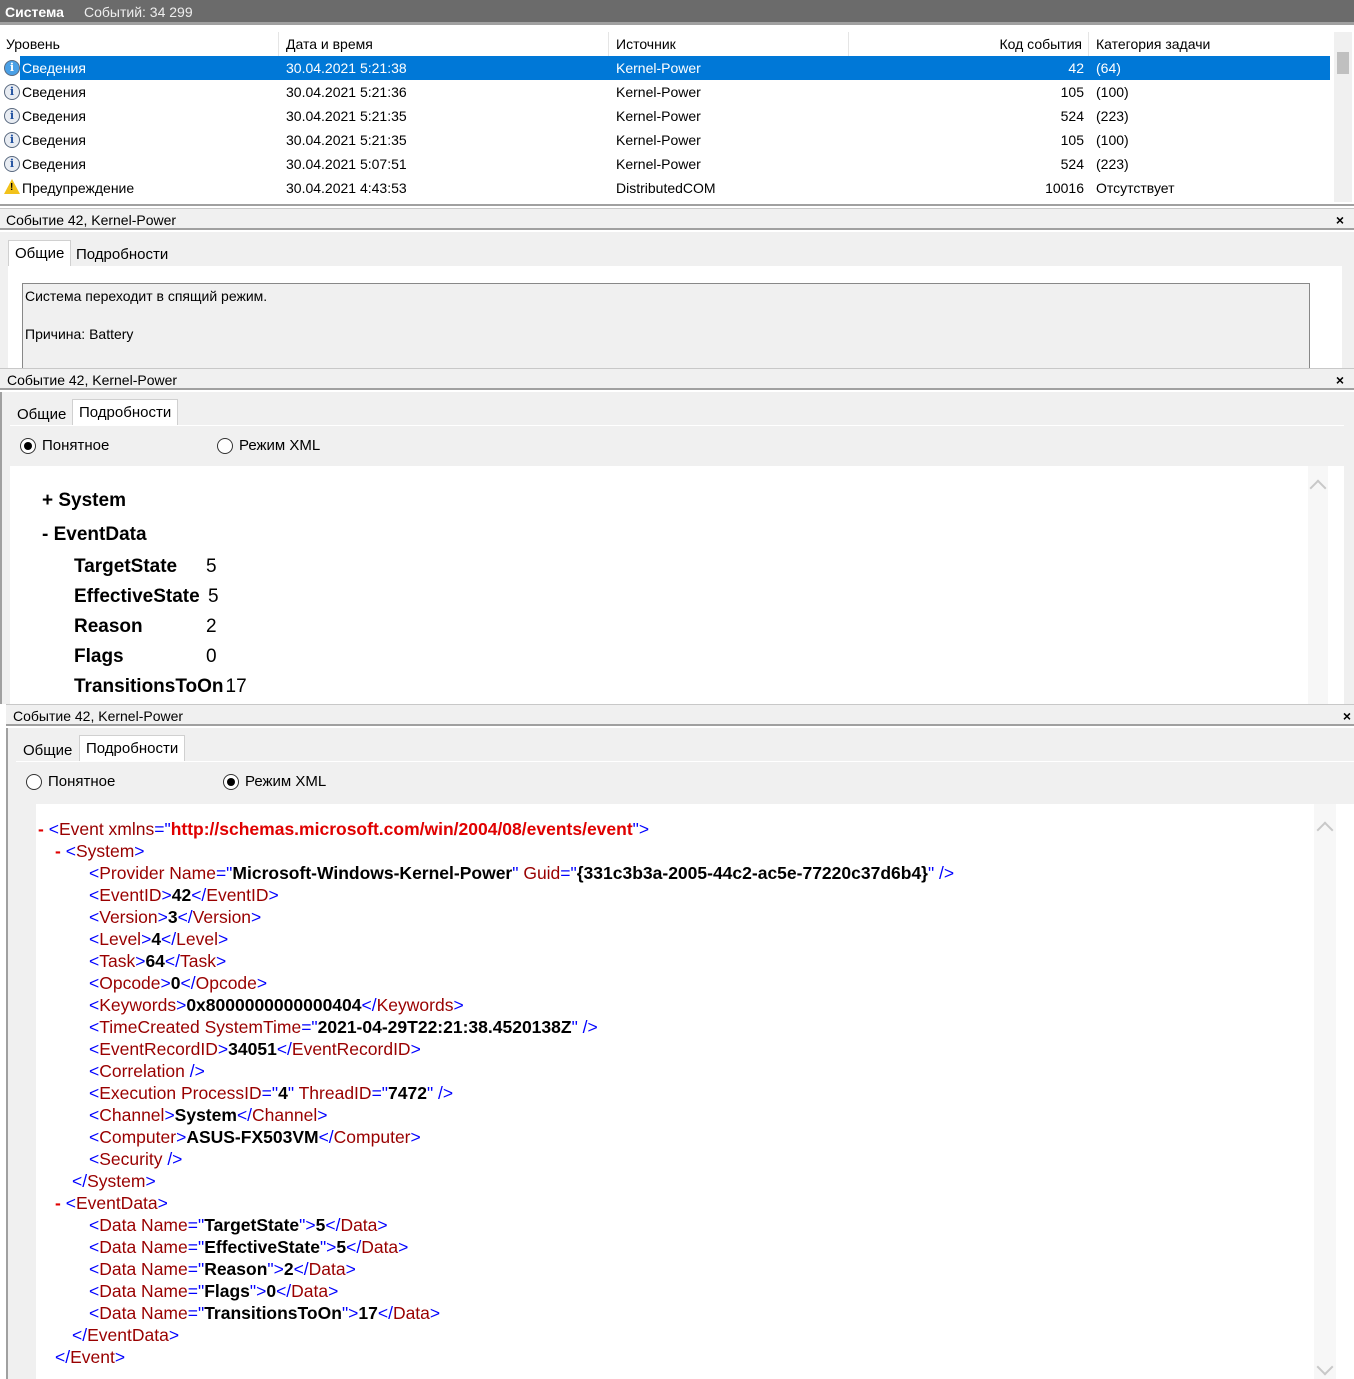 This screenshot has height=1379, width=1354. Describe the element at coordinates (1343, 63) in the screenshot. I see `scrollbar-thumb` at that location.